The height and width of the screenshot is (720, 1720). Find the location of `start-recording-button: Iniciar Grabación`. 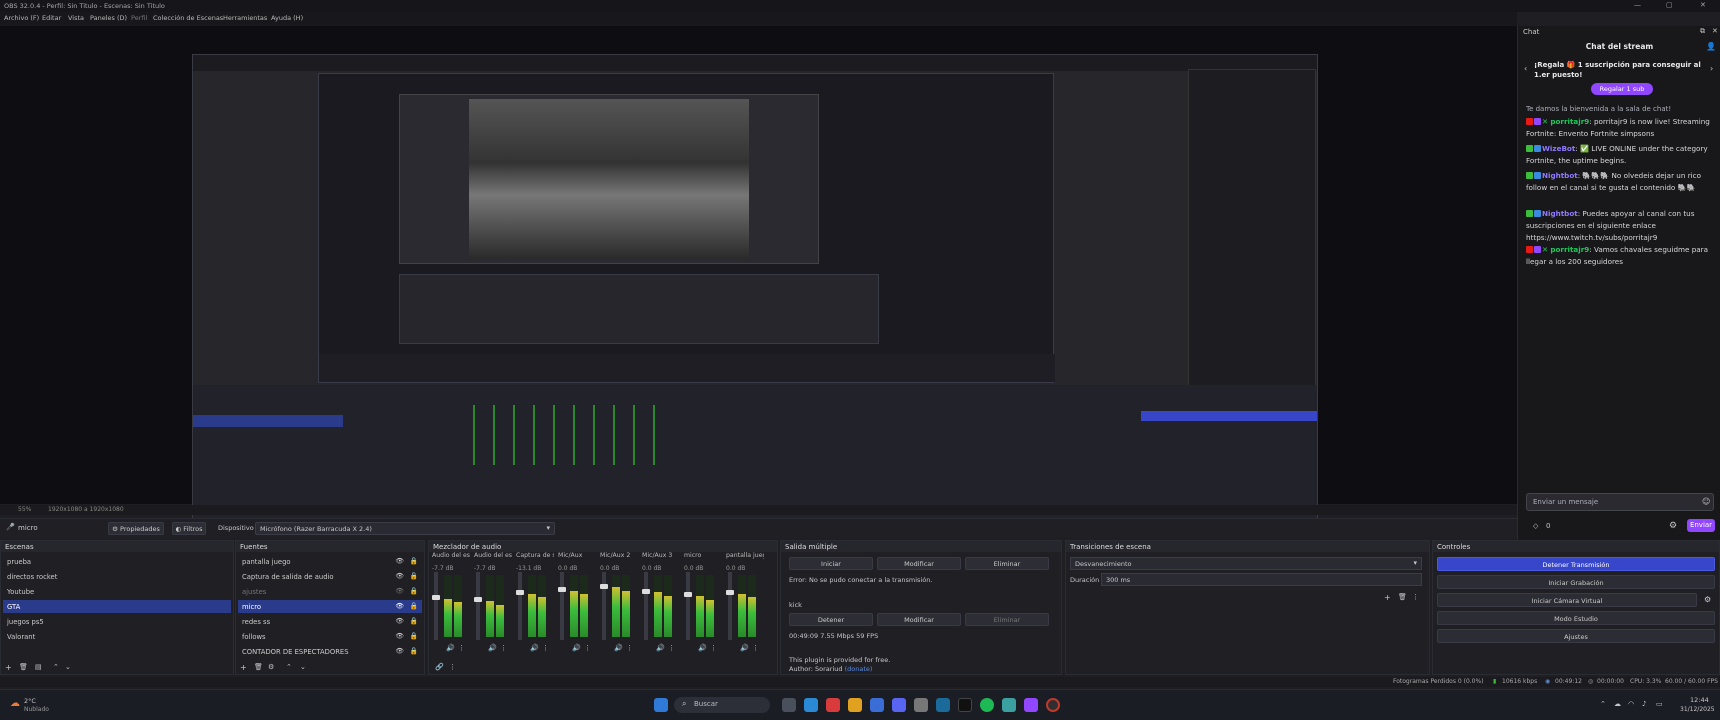

start-recording-button: Iniciar Grabación is located at coordinates (1576, 582).